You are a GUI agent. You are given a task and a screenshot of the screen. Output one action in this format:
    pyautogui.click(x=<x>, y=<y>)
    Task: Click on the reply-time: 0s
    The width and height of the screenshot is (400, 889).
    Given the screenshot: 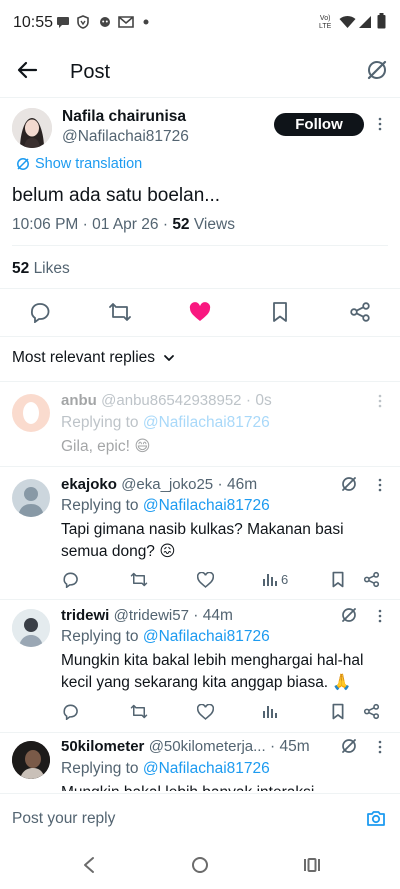 What is the action you would take?
    pyautogui.click(x=263, y=400)
    